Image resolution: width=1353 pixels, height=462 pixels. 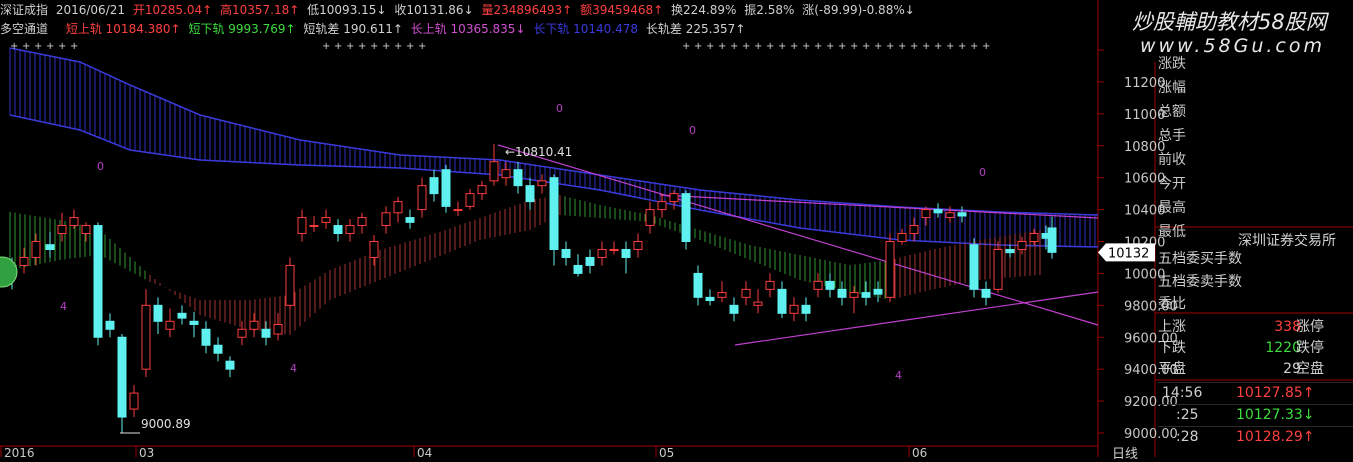 What do you see at coordinates (527, 10) in the screenshot?
I see `volume-value: 量234896493↑` at bounding box center [527, 10].